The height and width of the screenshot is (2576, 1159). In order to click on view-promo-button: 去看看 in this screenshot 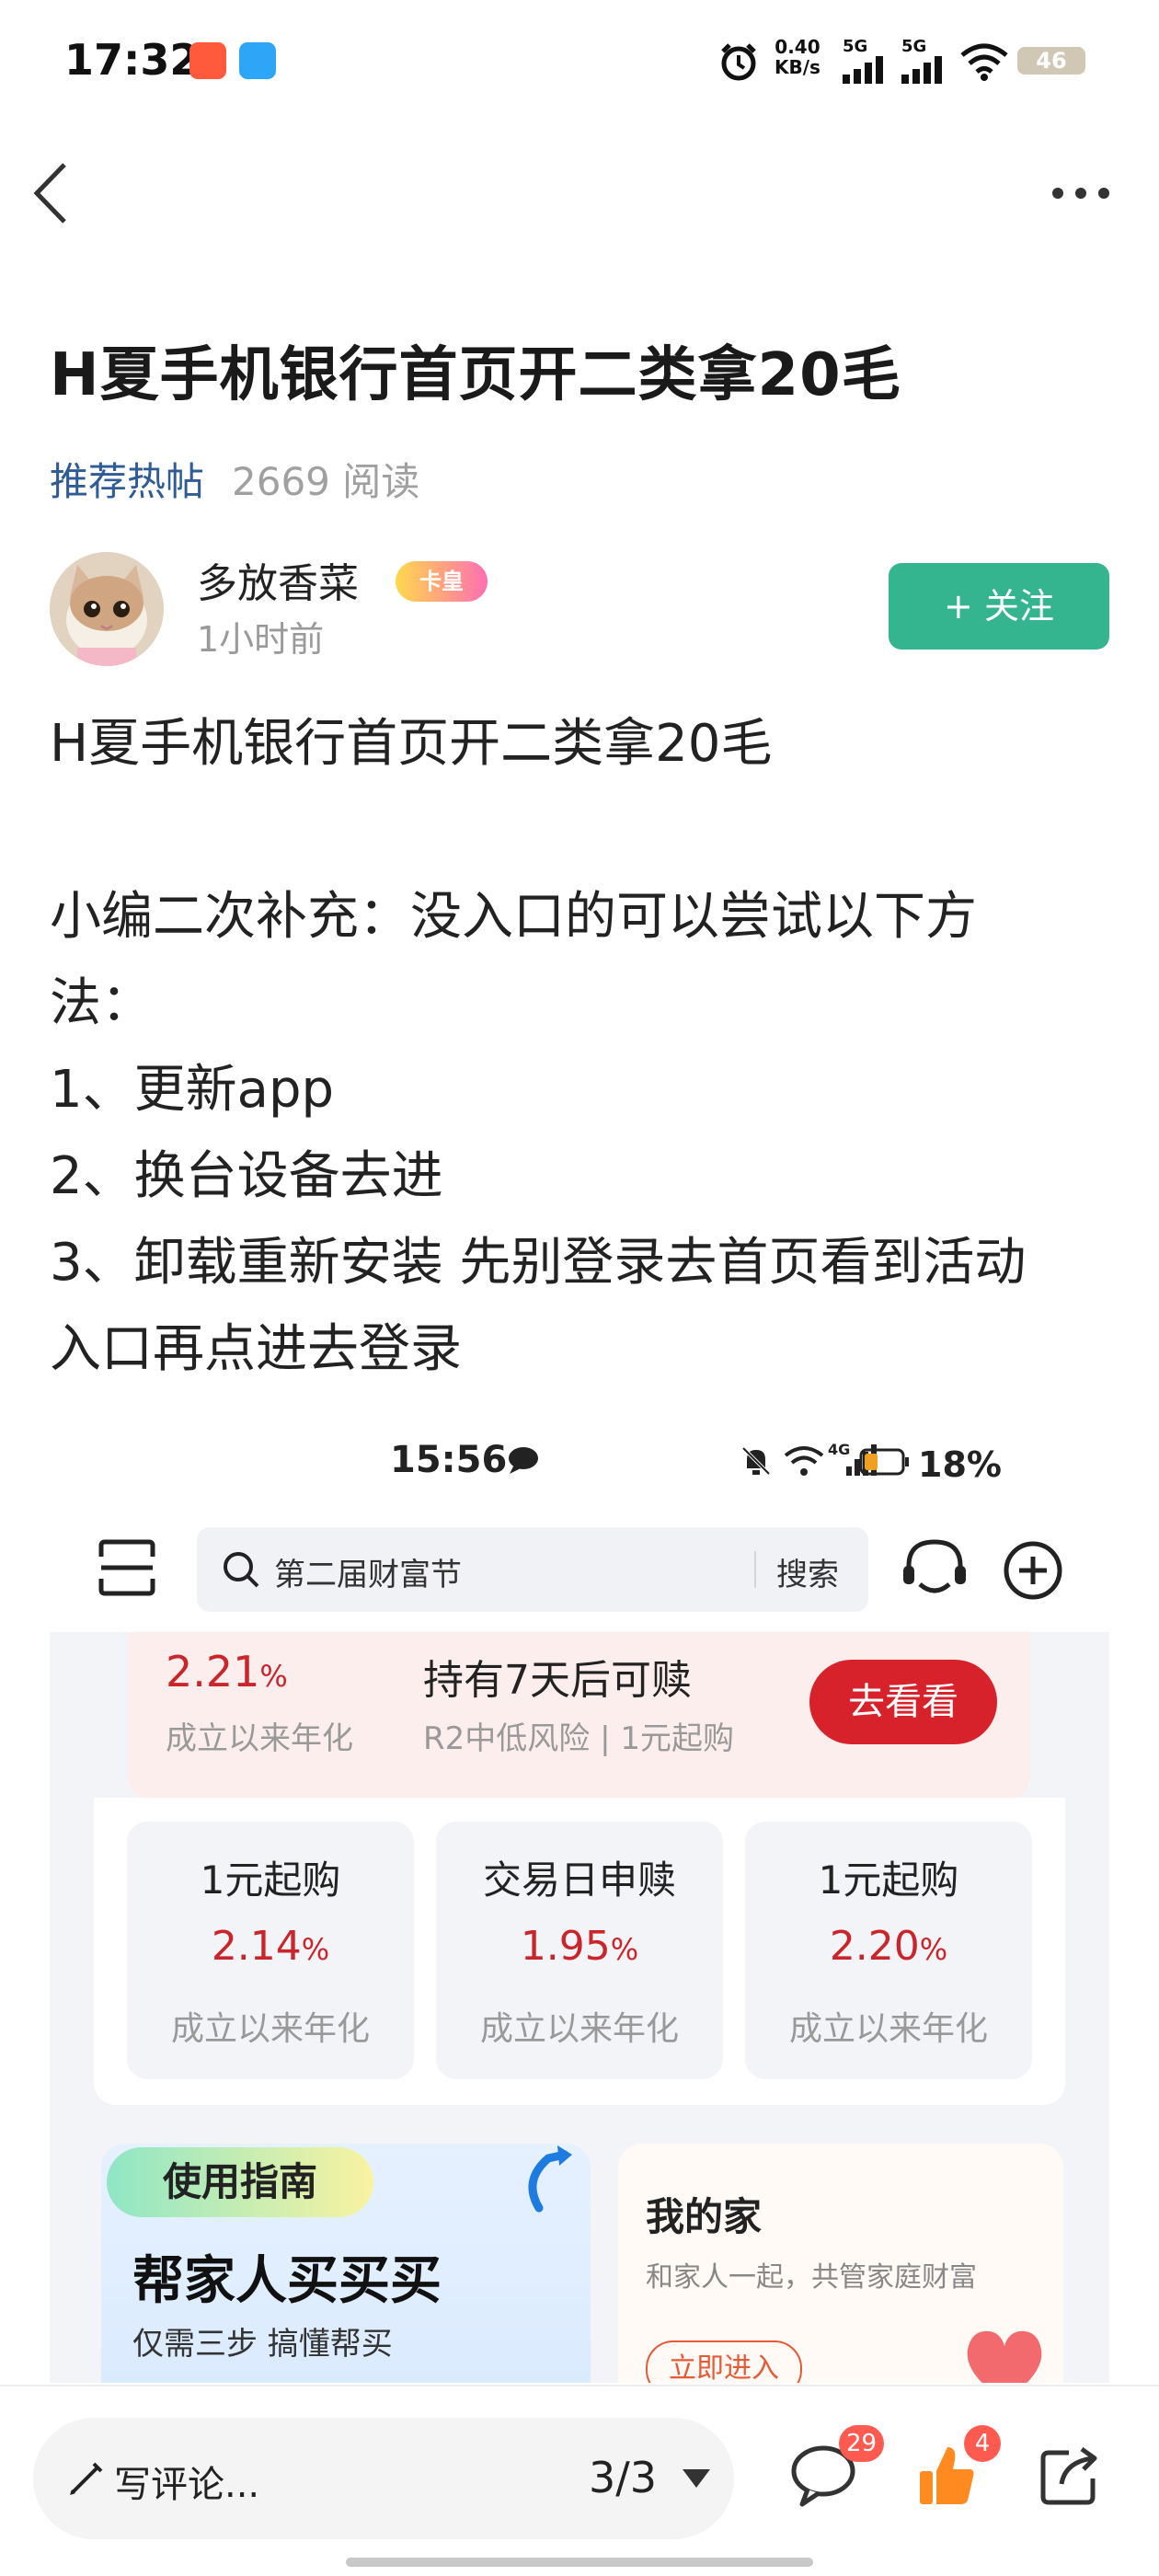, I will do `click(903, 1702)`.